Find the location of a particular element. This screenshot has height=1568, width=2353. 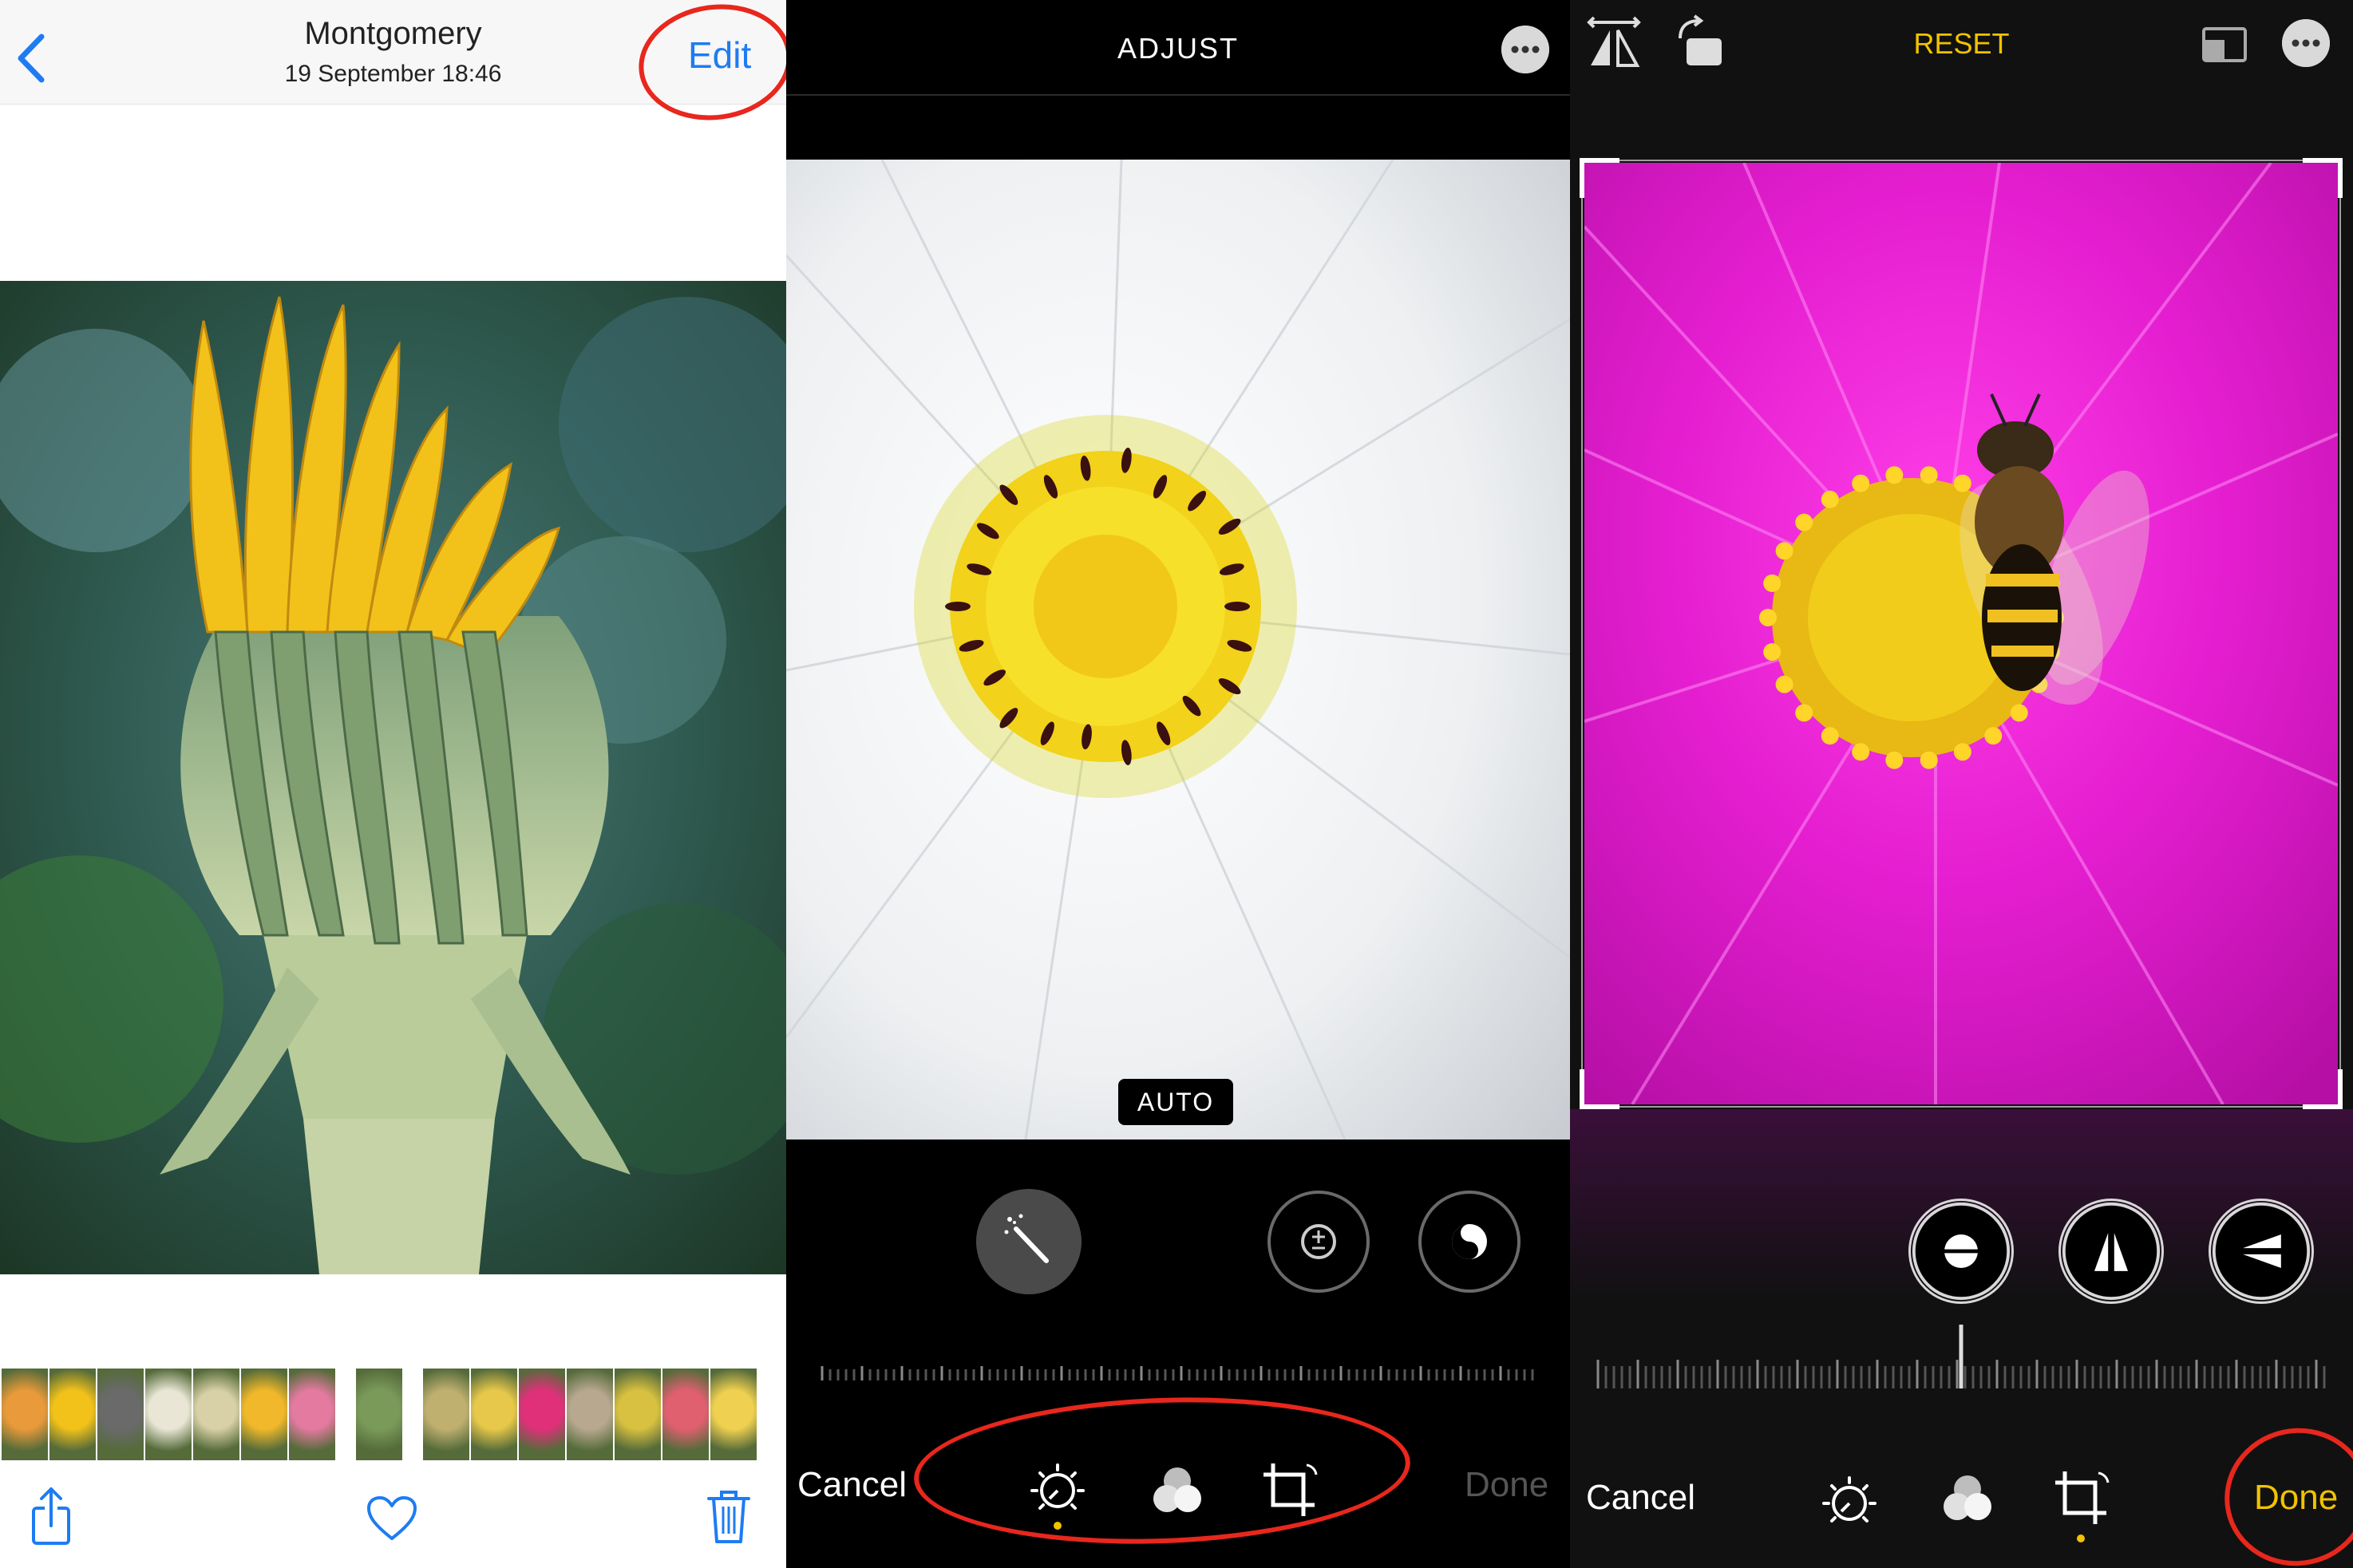

bottom-toolbar is located at coordinates (393, 1518).